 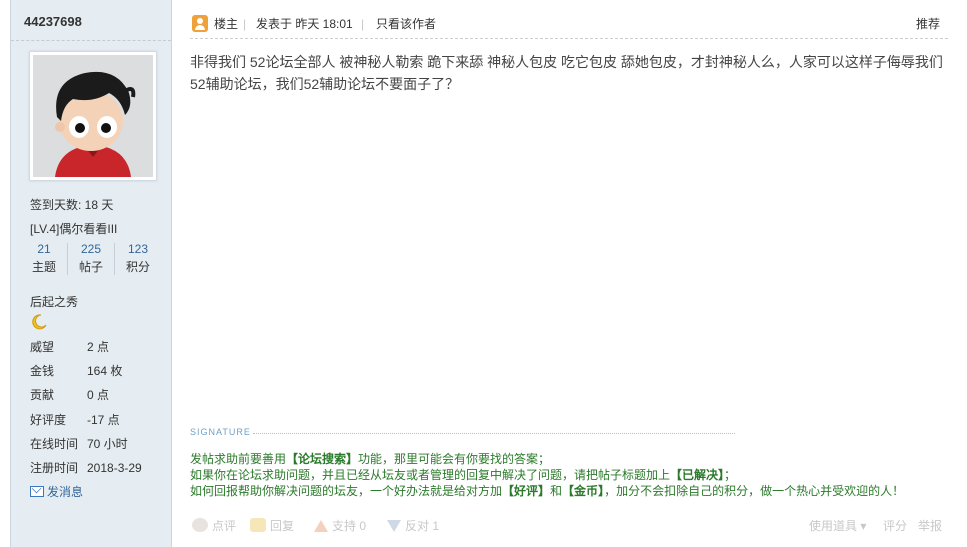 What do you see at coordinates (137, 267) in the screenshot?
I see `count-points-label: 积分` at bounding box center [137, 267].